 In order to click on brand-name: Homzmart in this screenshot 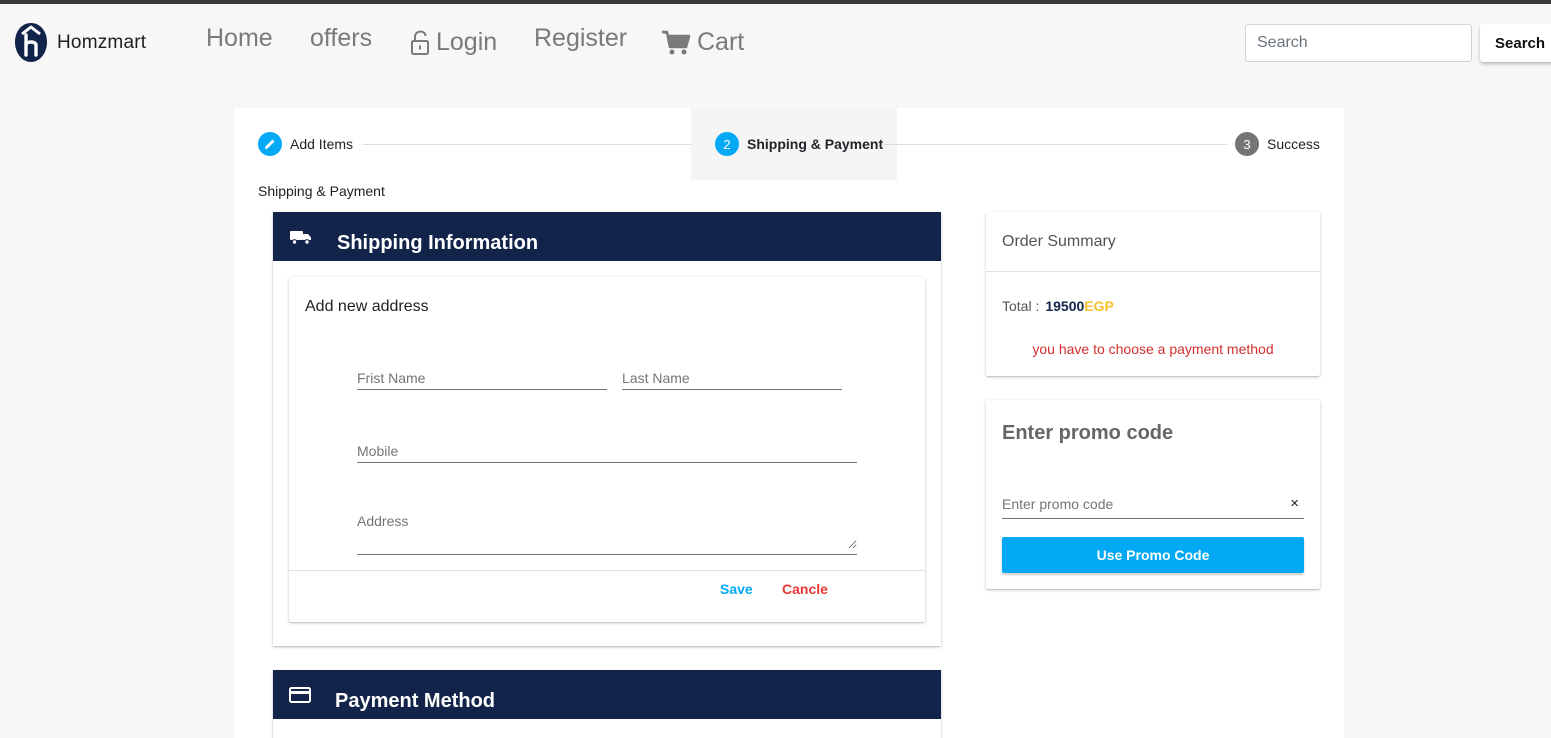, I will do `click(102, 42)`.